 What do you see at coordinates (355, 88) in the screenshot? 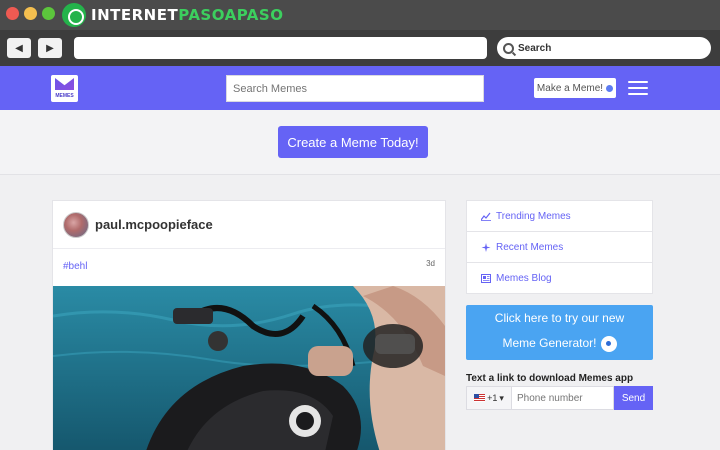
I see `search-memes-input` at bounding box center [355, 88].